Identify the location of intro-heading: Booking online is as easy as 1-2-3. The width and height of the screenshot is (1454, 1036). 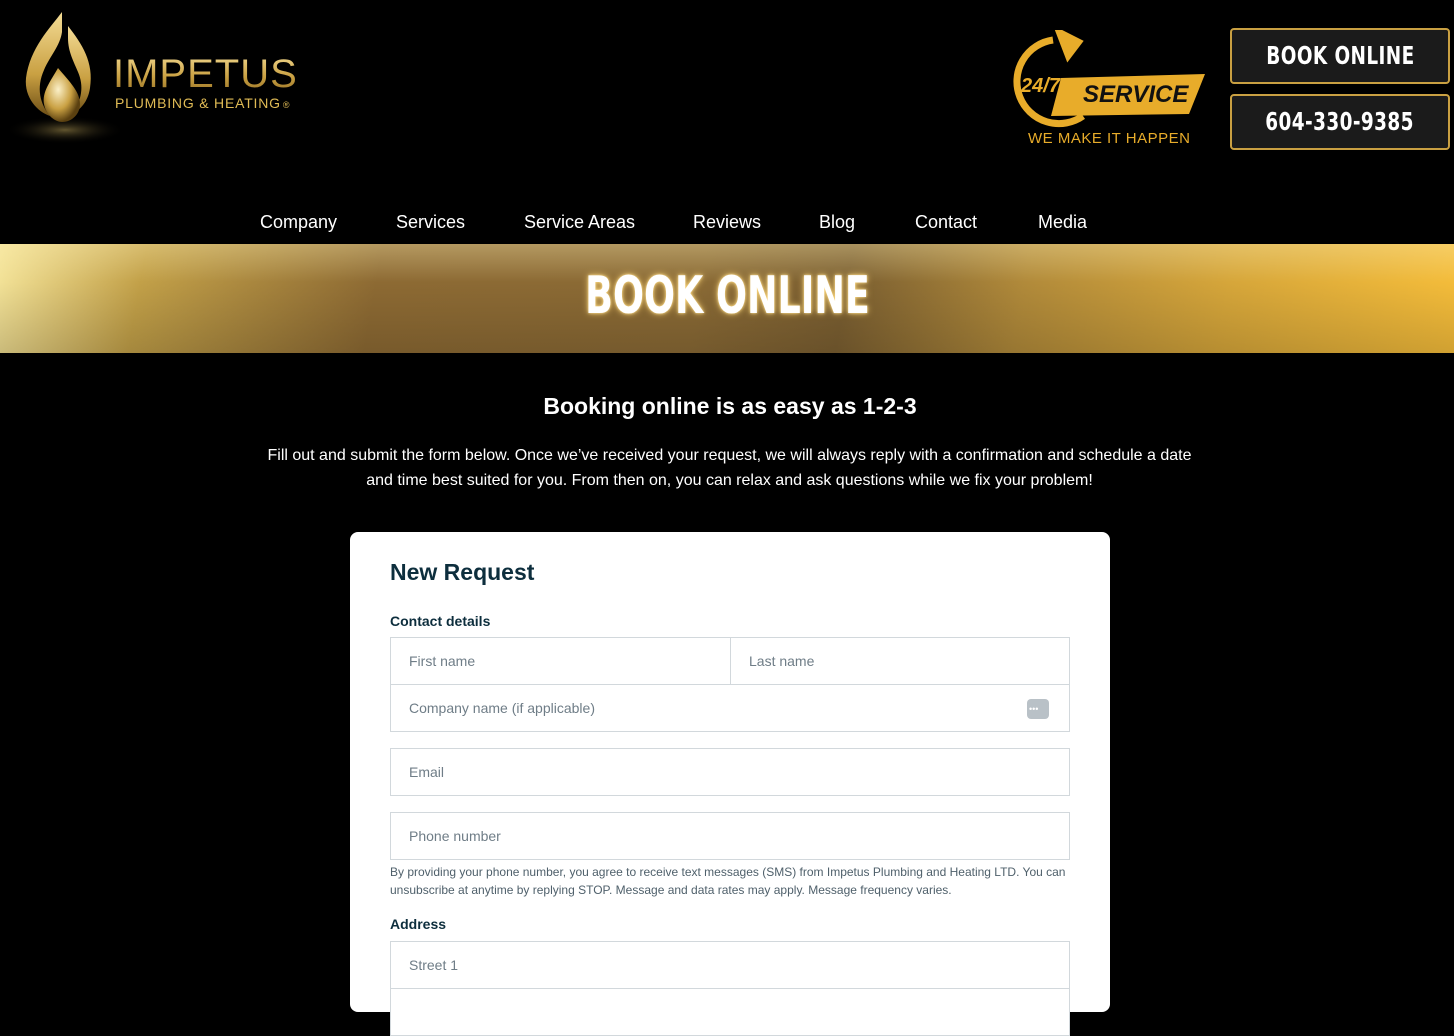
(730, 406).